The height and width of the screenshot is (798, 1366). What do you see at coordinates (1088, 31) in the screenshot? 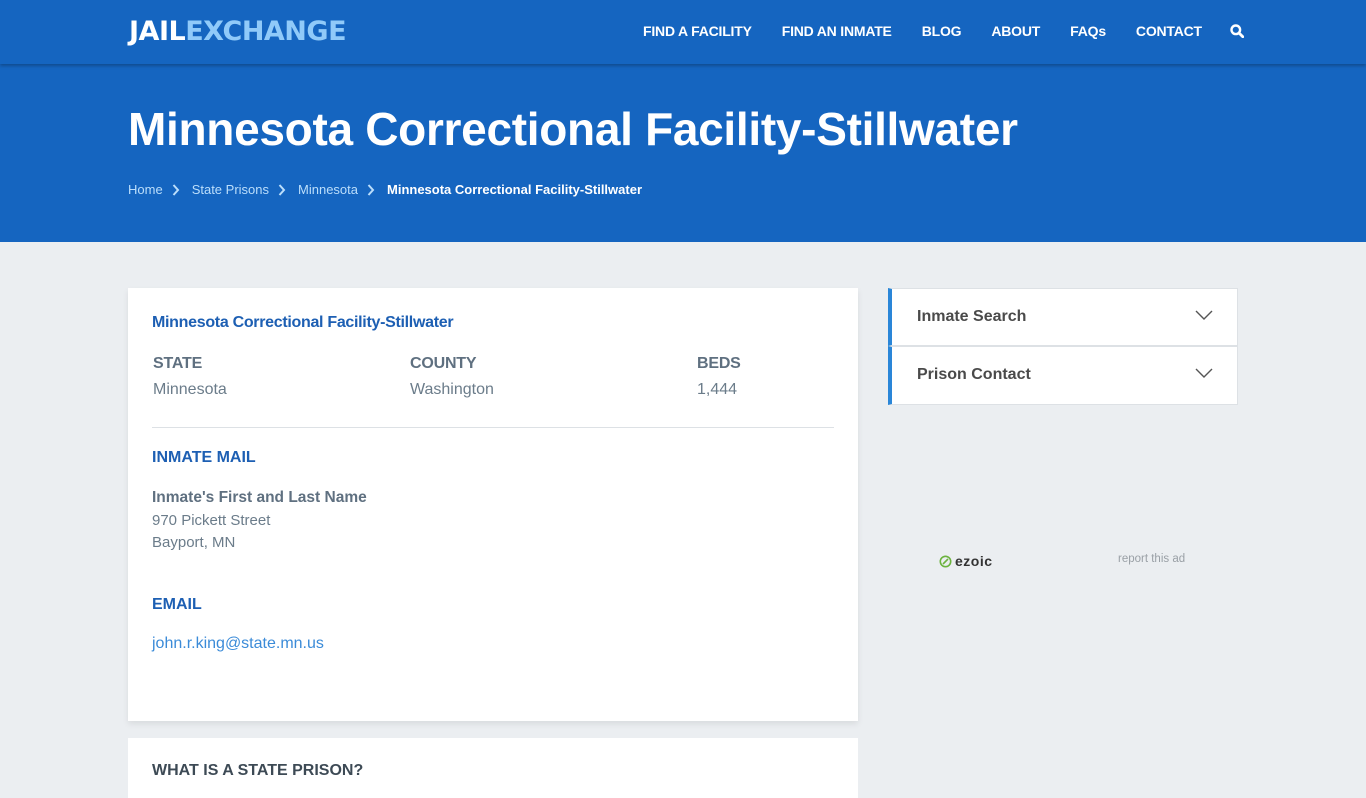
I see `nav-faqs: FAQs` at bounding box center [1088, 31].